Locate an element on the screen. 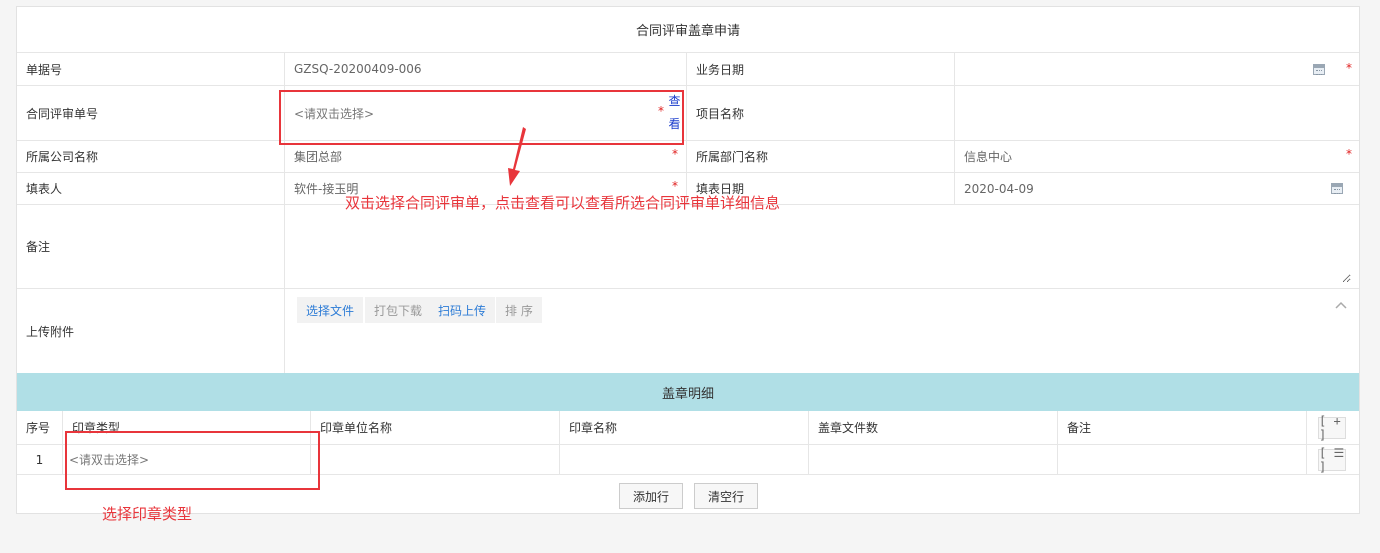  doc-no-label: 单据号 is located at coordinates (151, 69).